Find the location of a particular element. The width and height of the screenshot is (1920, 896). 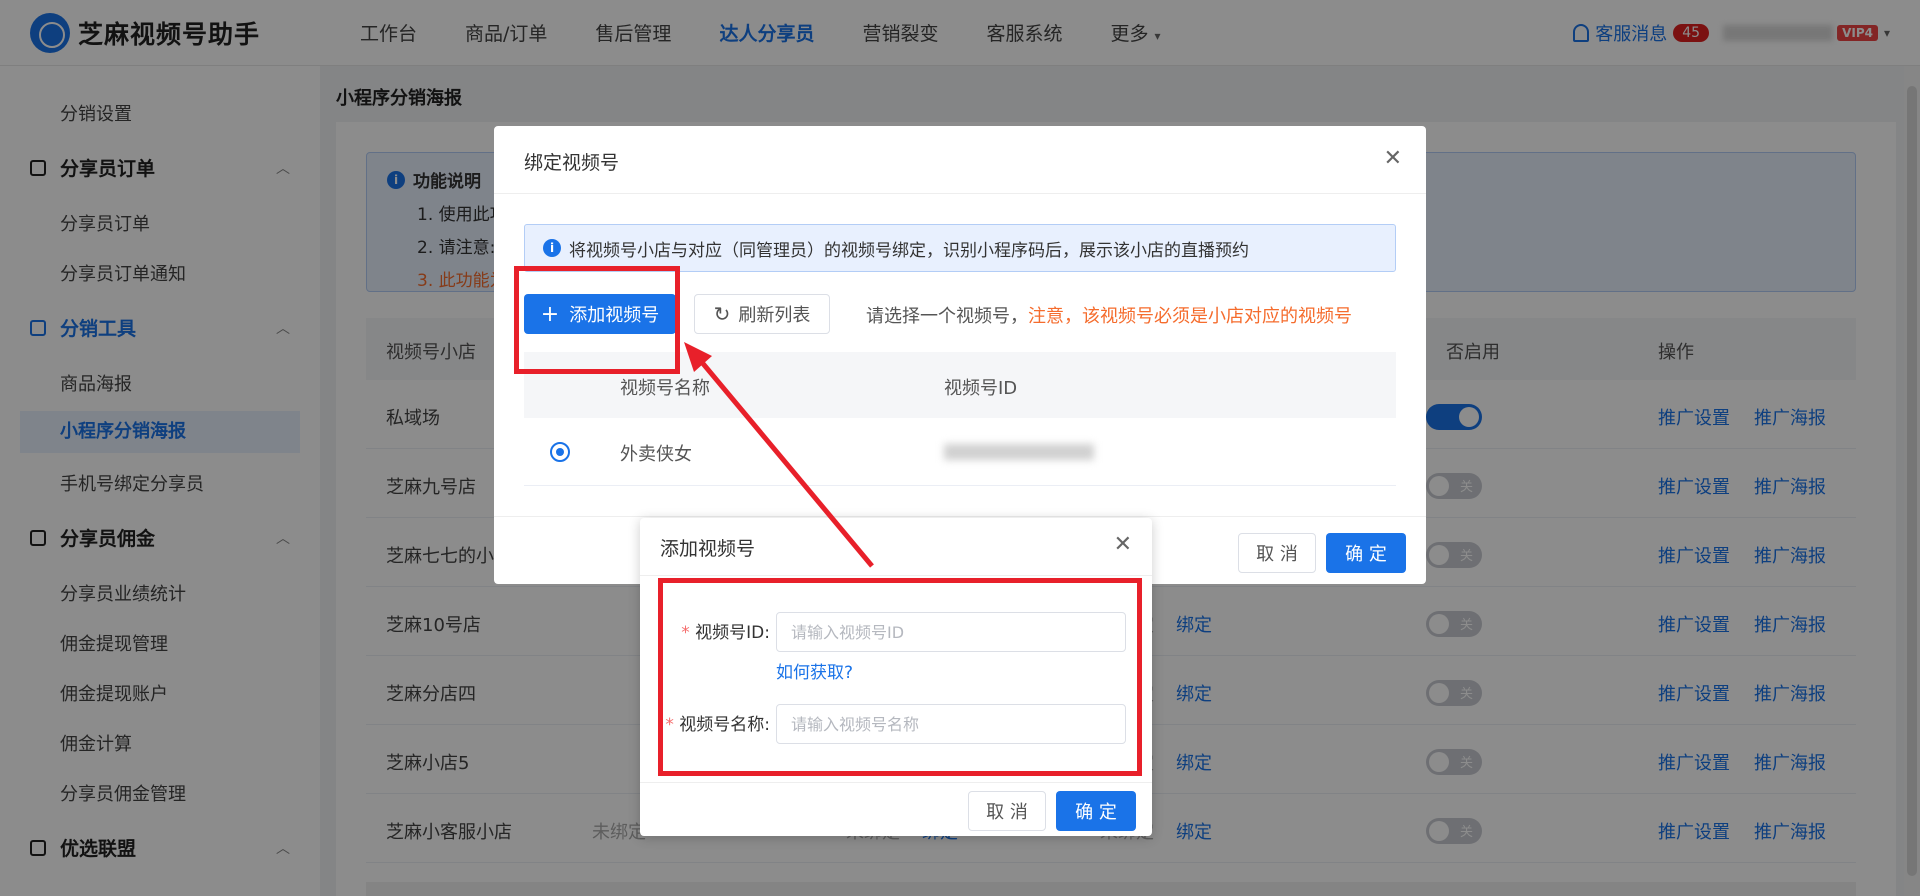

select-hint: 请选择一个视频号，注意，该视频号必须是小店对应的视频号 is located at coordinates (1109, 315).